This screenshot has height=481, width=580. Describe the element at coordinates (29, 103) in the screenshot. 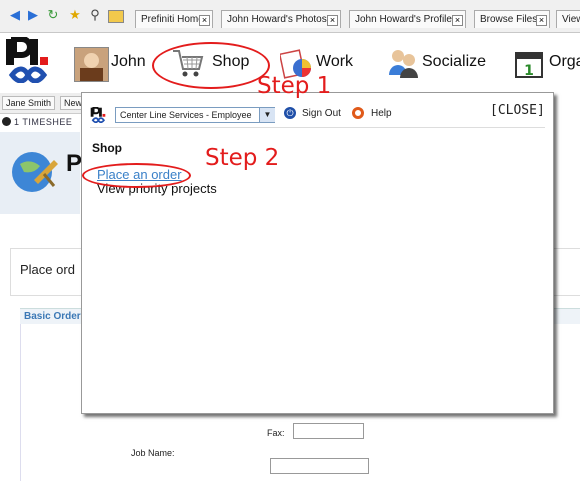

I see `subtab-jane-smith: Jane Smith` at that location.